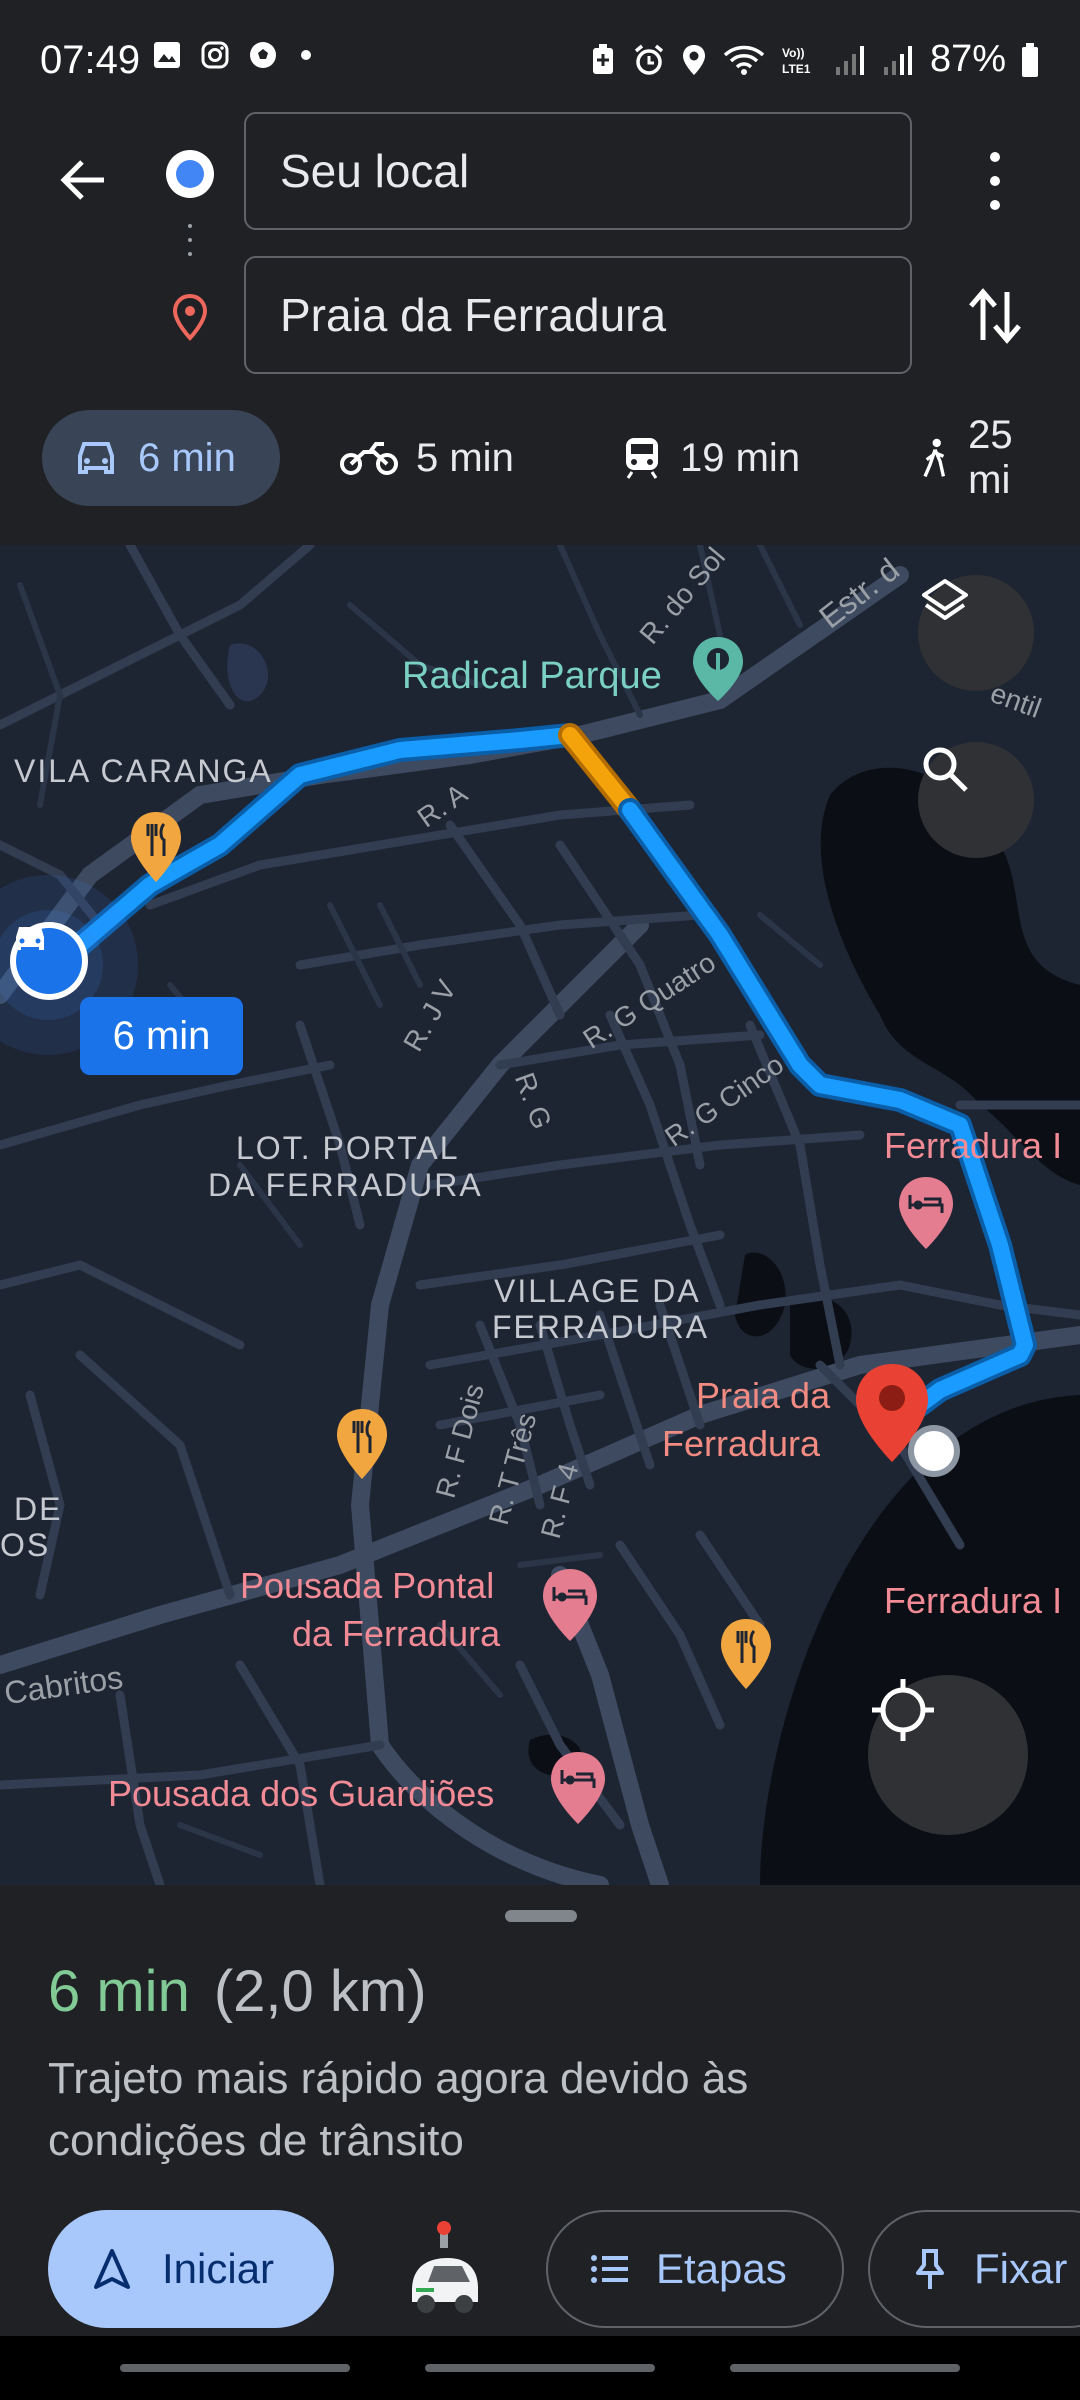  What do you see at coordinates (25, 1545) in the screenshot?
I see `area-label: OS` at bounding box center [25, 1545].